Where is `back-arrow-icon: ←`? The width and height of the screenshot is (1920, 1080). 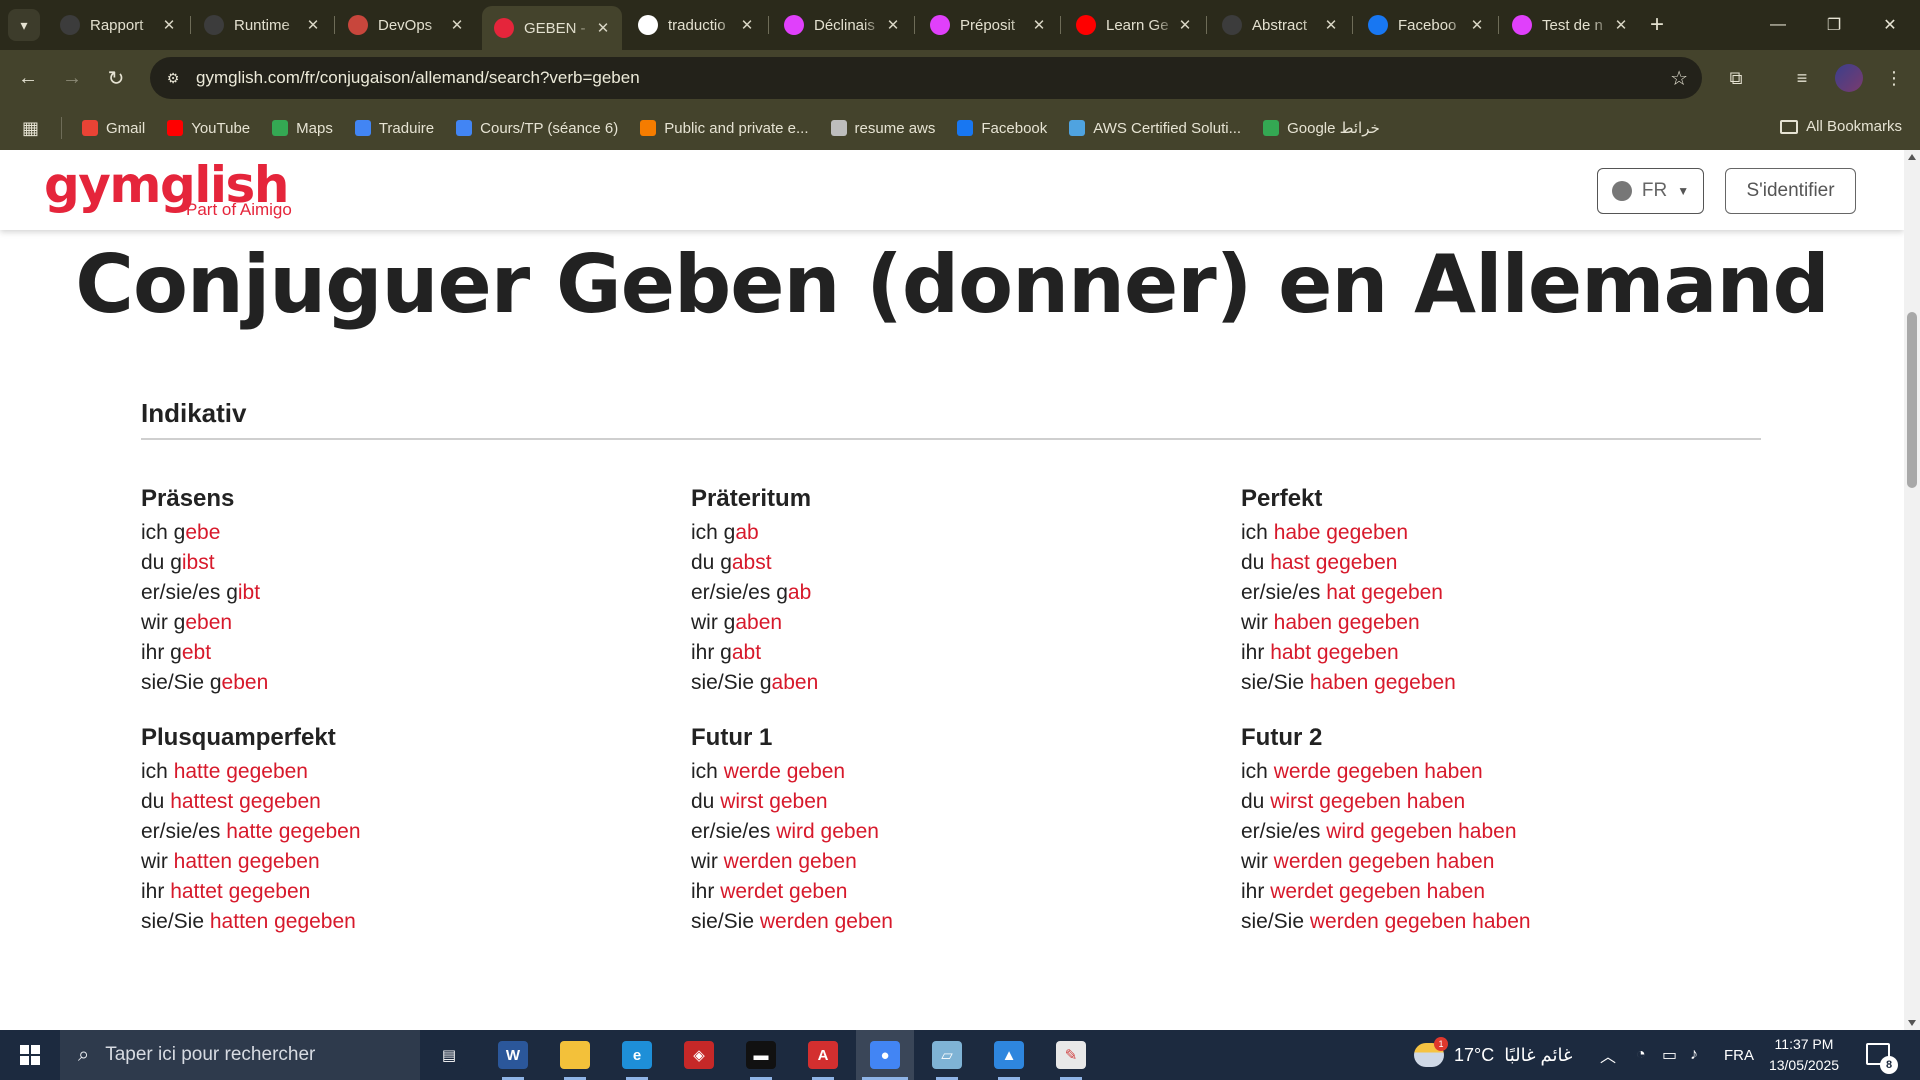 back-arrow-icon: ← is located at coordinates (28, 78).